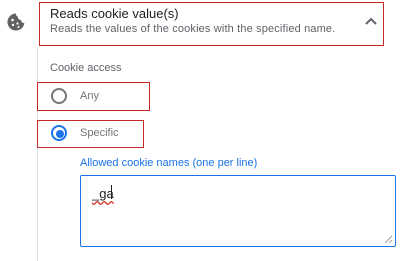 The height and width of the screenshot is (261, 404). What do you see at coordinates (388, 239) in the screenshot?
I see `resize-grip-icon` at bounding box center [388, 239].